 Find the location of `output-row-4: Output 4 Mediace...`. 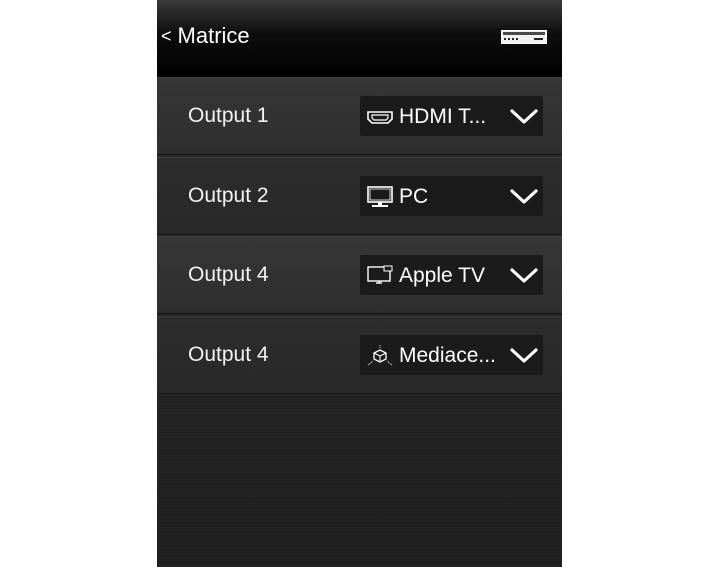

output-row-4: Output 4 Mediace... is located at coordinates (359, 355).